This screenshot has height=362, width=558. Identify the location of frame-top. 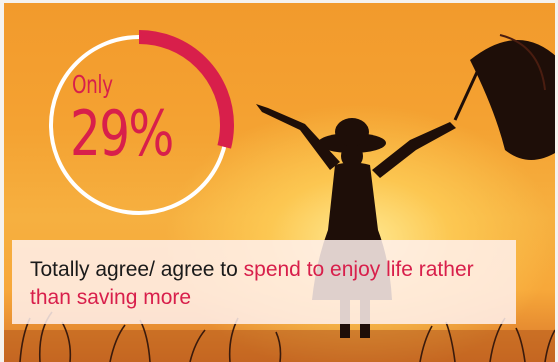
(279, 1).